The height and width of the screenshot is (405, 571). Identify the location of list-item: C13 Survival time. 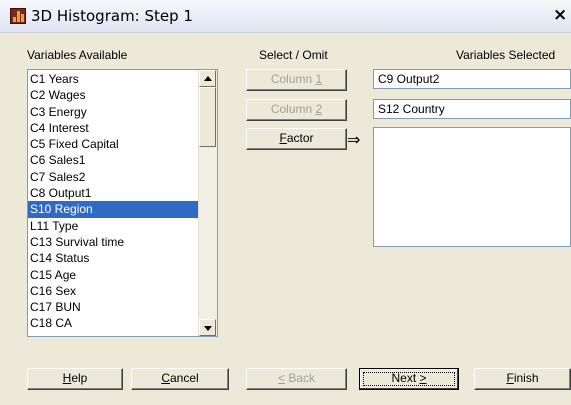
(113, 242).